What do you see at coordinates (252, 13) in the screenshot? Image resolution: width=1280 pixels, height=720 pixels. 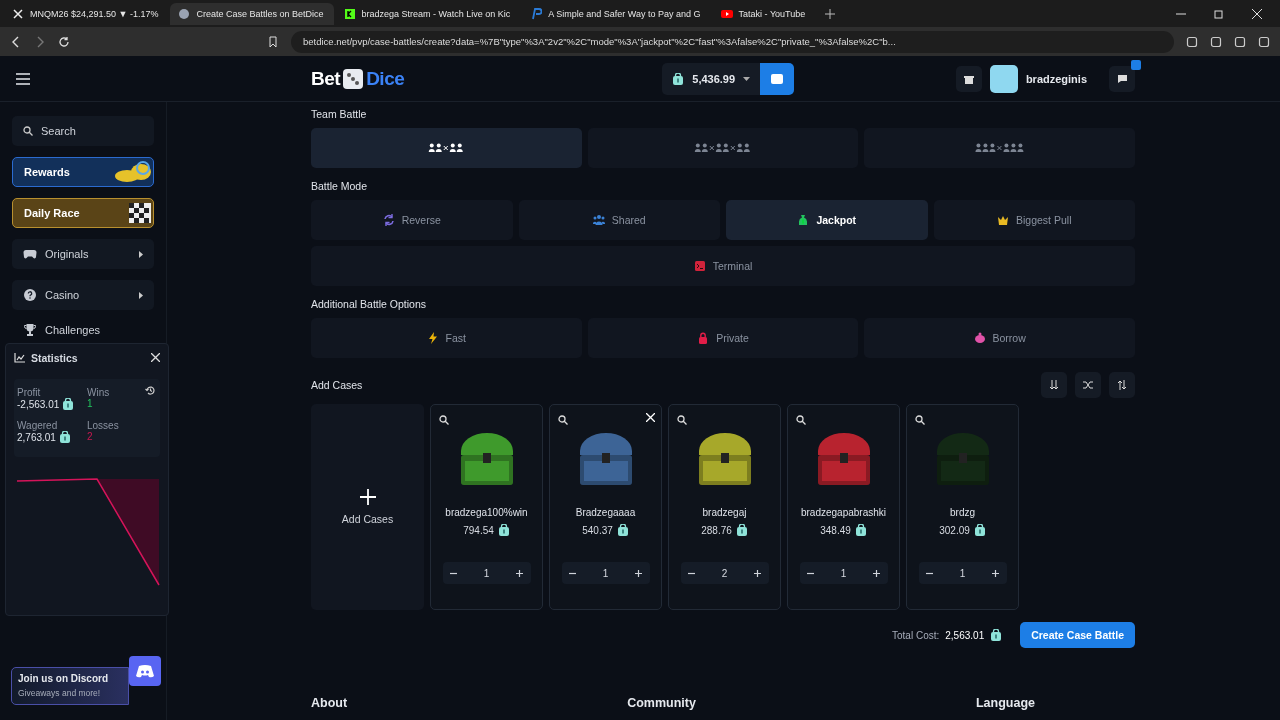 I see `browser-tab: Create Case Battles on BetDice` at bounding box center [252, 13].